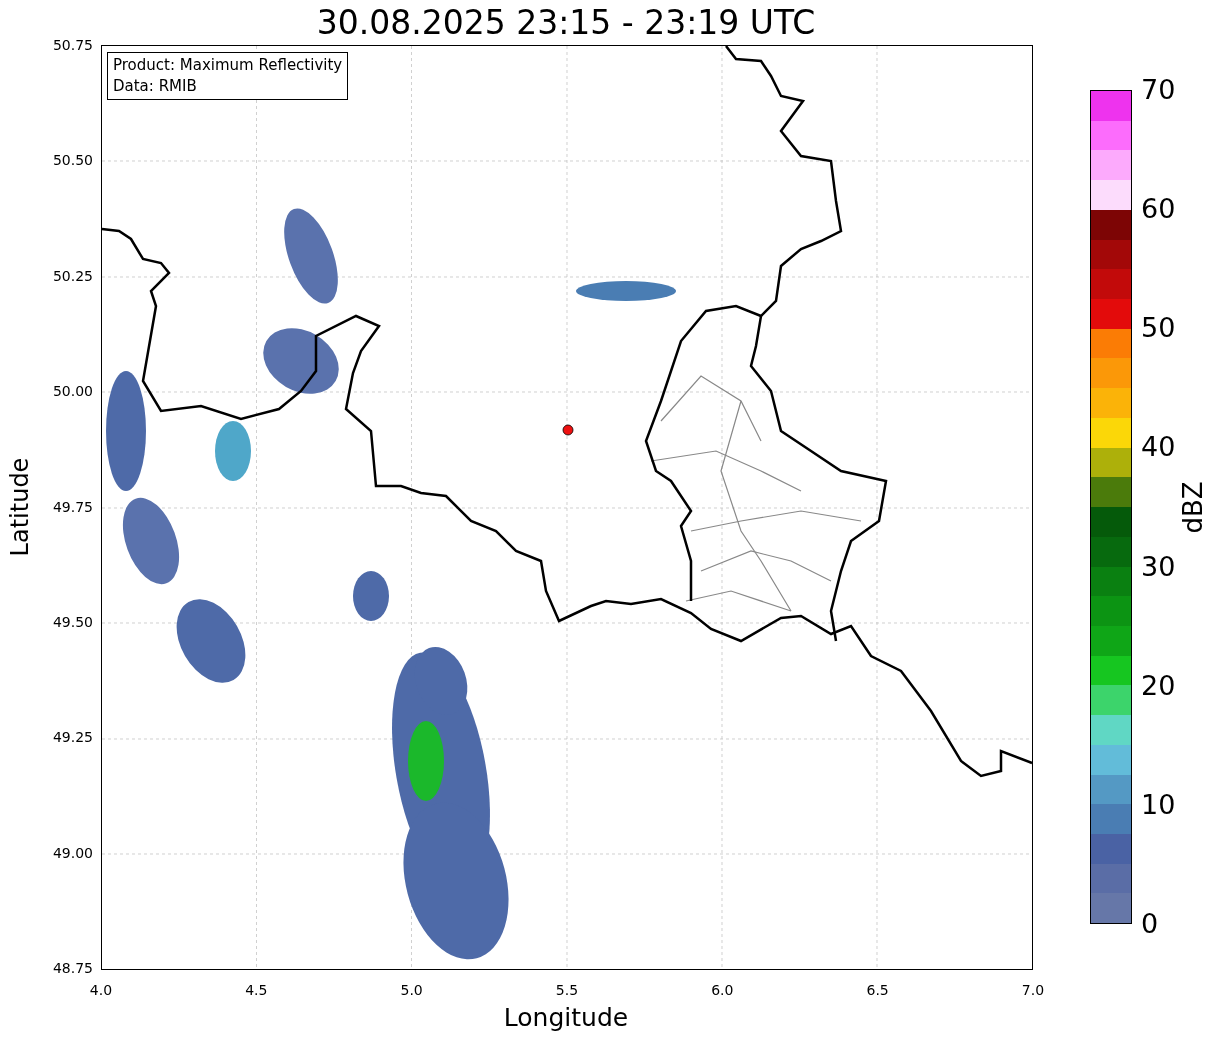  I want to click on y-tick-label: 50.75, so click(72, 45).